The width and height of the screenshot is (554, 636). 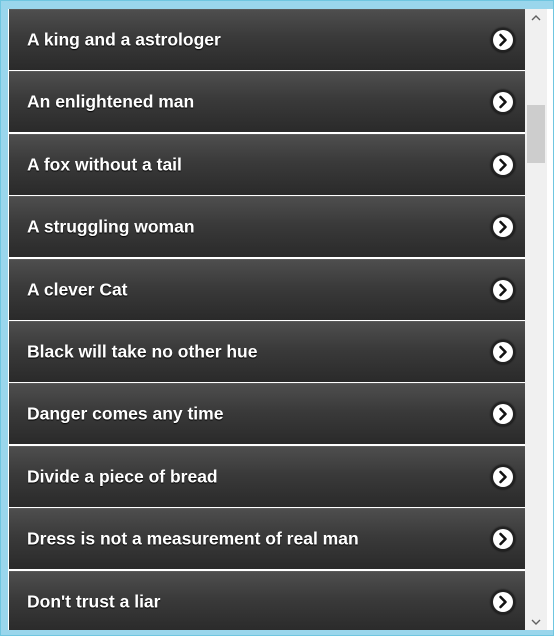 I want to click on list-item-label: An enlightened man, so click(x=111, y=101).